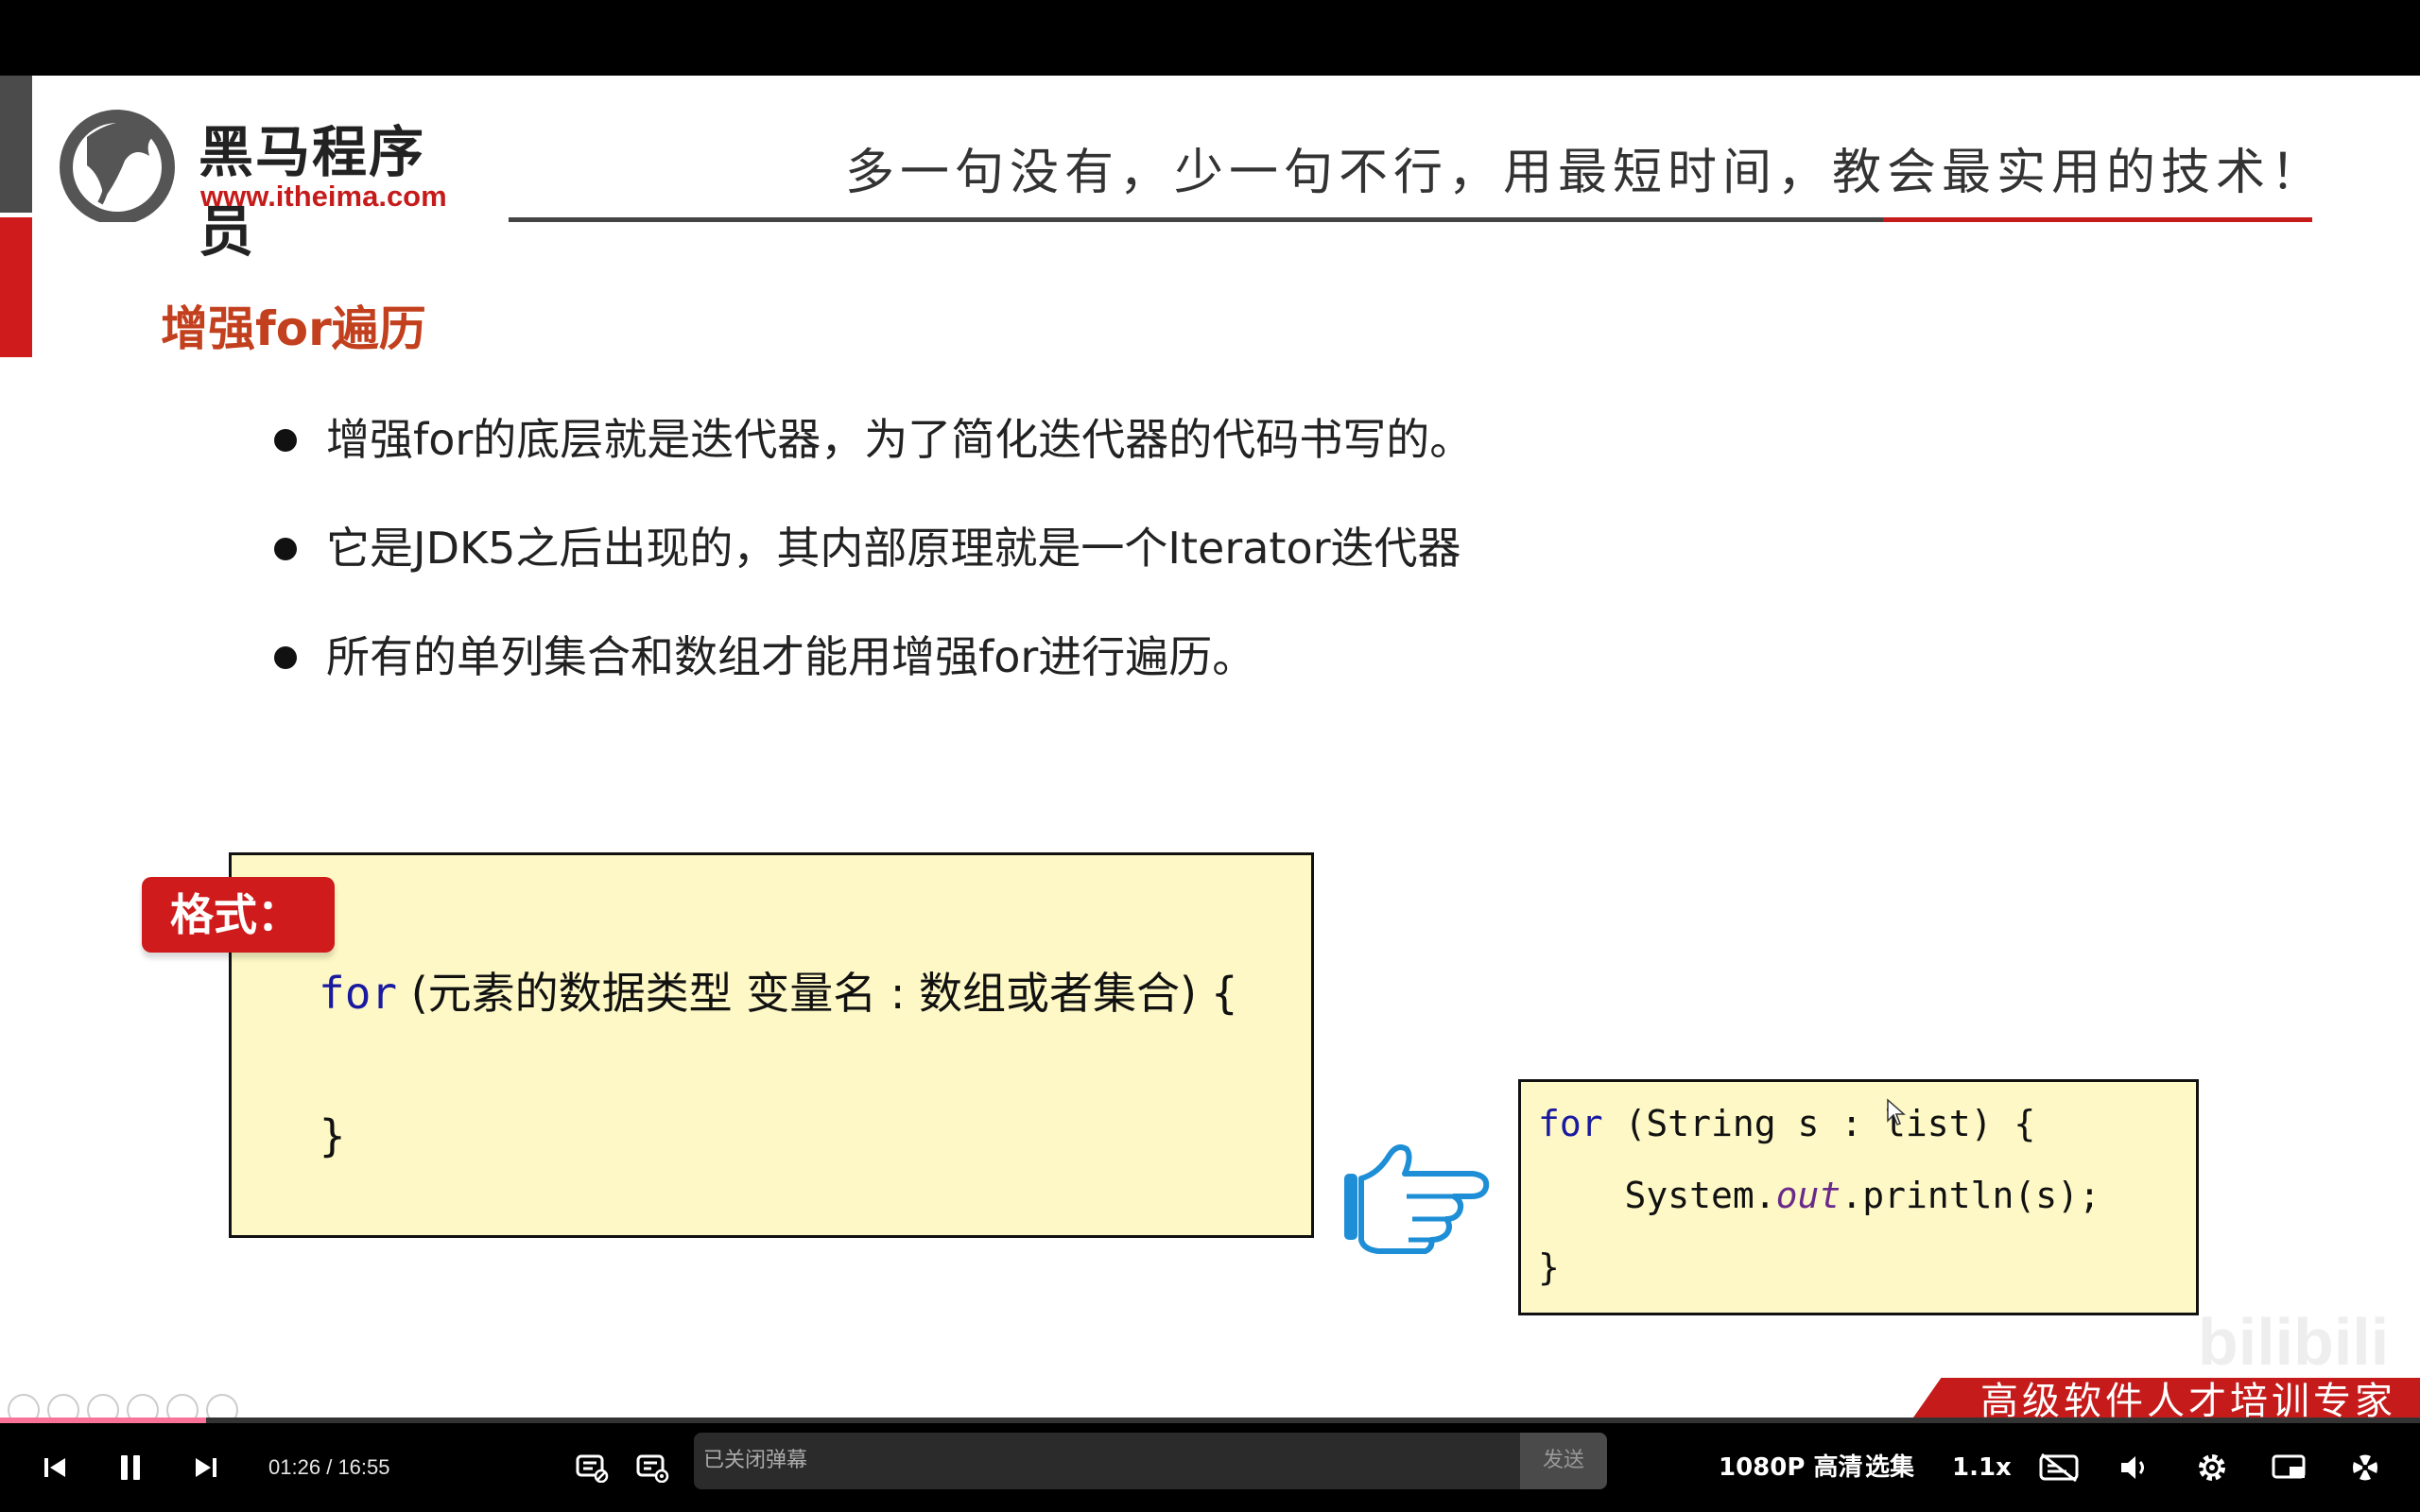 The image size is (2420, 1512). I want to click on slogan: 多一句没有，少一句不行，用最短时间，教会最实用的技术！, so click(1584, 173).